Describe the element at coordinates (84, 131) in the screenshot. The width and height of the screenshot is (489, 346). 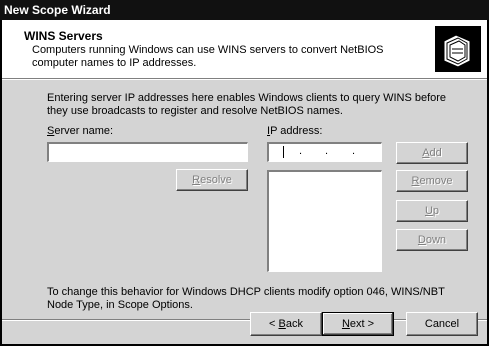
I see `server-name-label-text: erver name:` at that location.